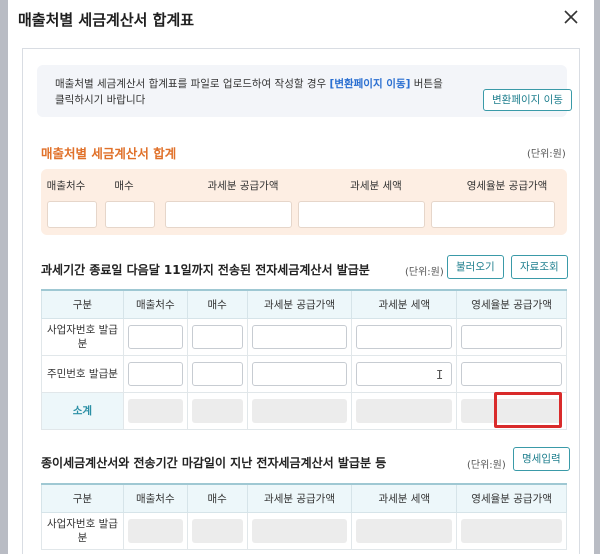 Image resolution: width=600 pixels, height=554 pixels. Describe the element at coordinates (124, 186) in the screenshot. I see `summary-label-count: 매수` at that location.